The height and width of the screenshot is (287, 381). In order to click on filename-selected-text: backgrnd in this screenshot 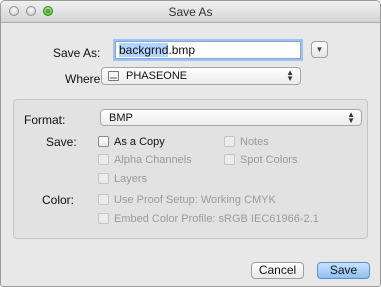, I will do `click(144, 50)`.